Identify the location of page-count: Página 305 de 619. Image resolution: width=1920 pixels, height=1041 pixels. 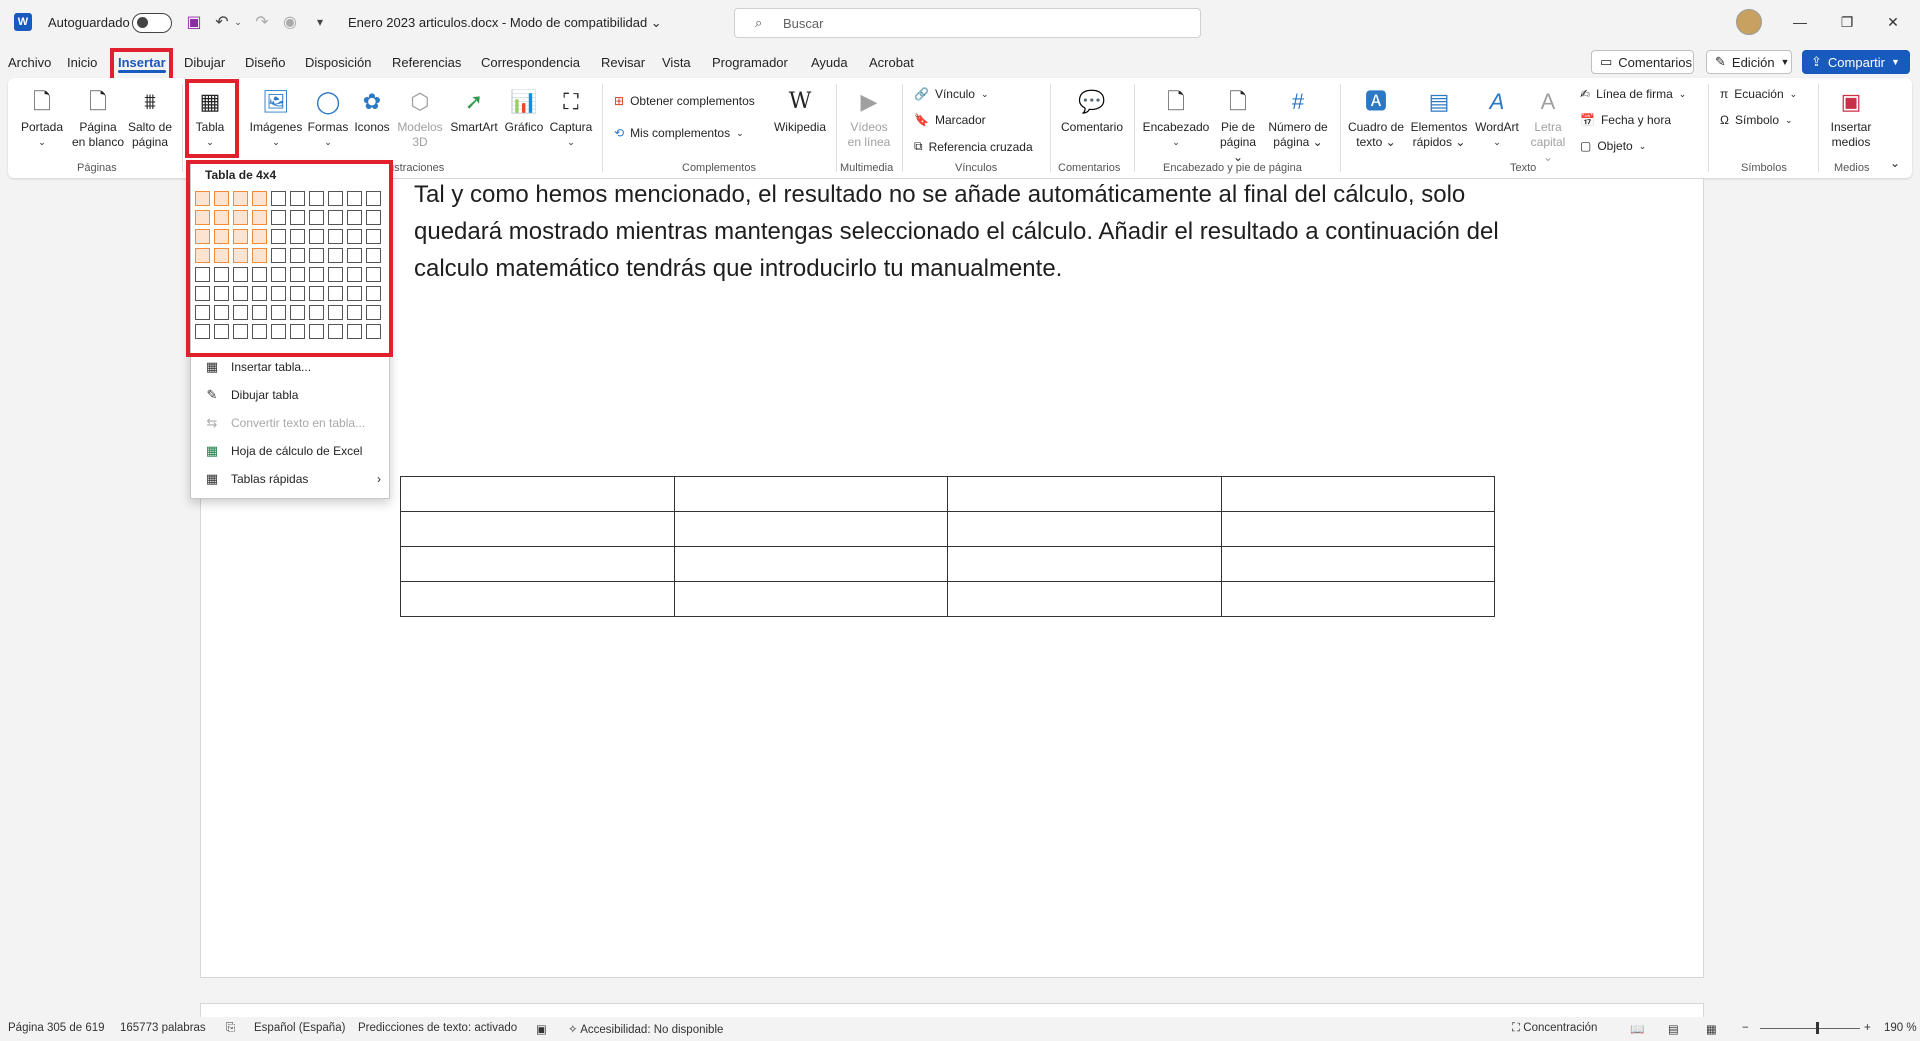
(56, 1028).